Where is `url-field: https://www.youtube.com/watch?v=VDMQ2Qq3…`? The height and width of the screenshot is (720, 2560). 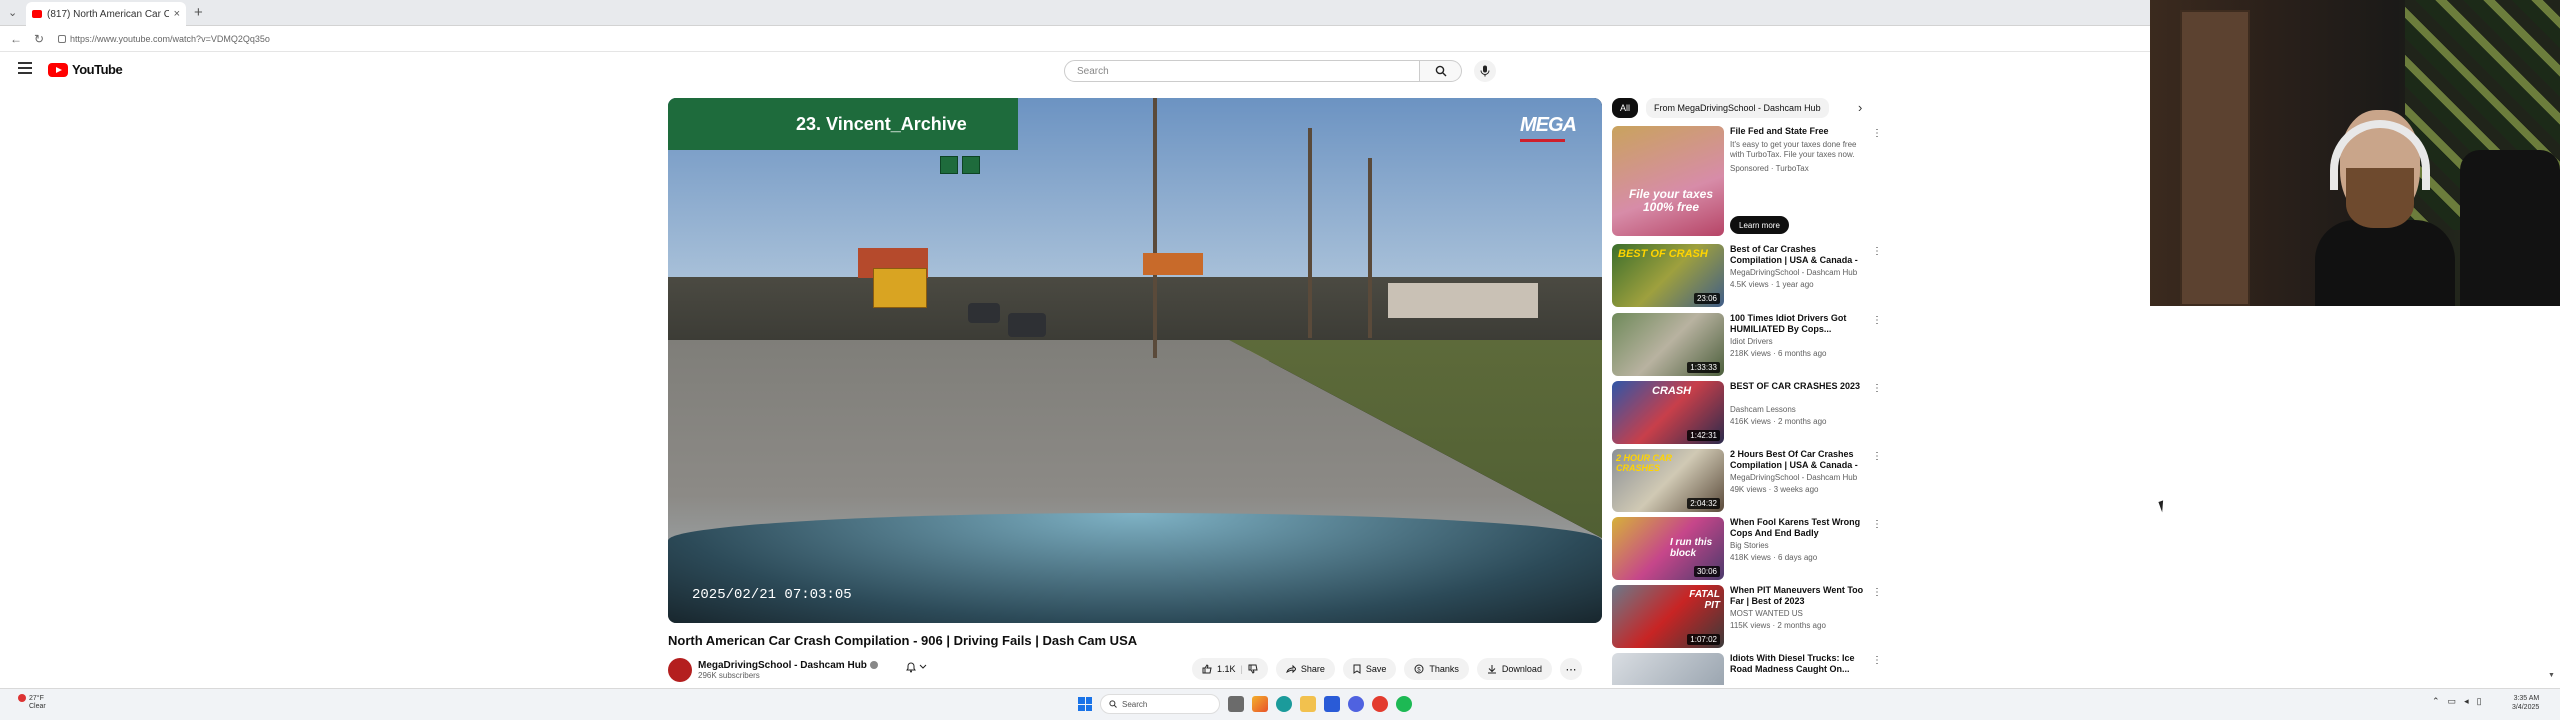
url-field: https://www.youtube.com/watch?v=VDMQ2Qq3… is located at coordinates (508, 39).